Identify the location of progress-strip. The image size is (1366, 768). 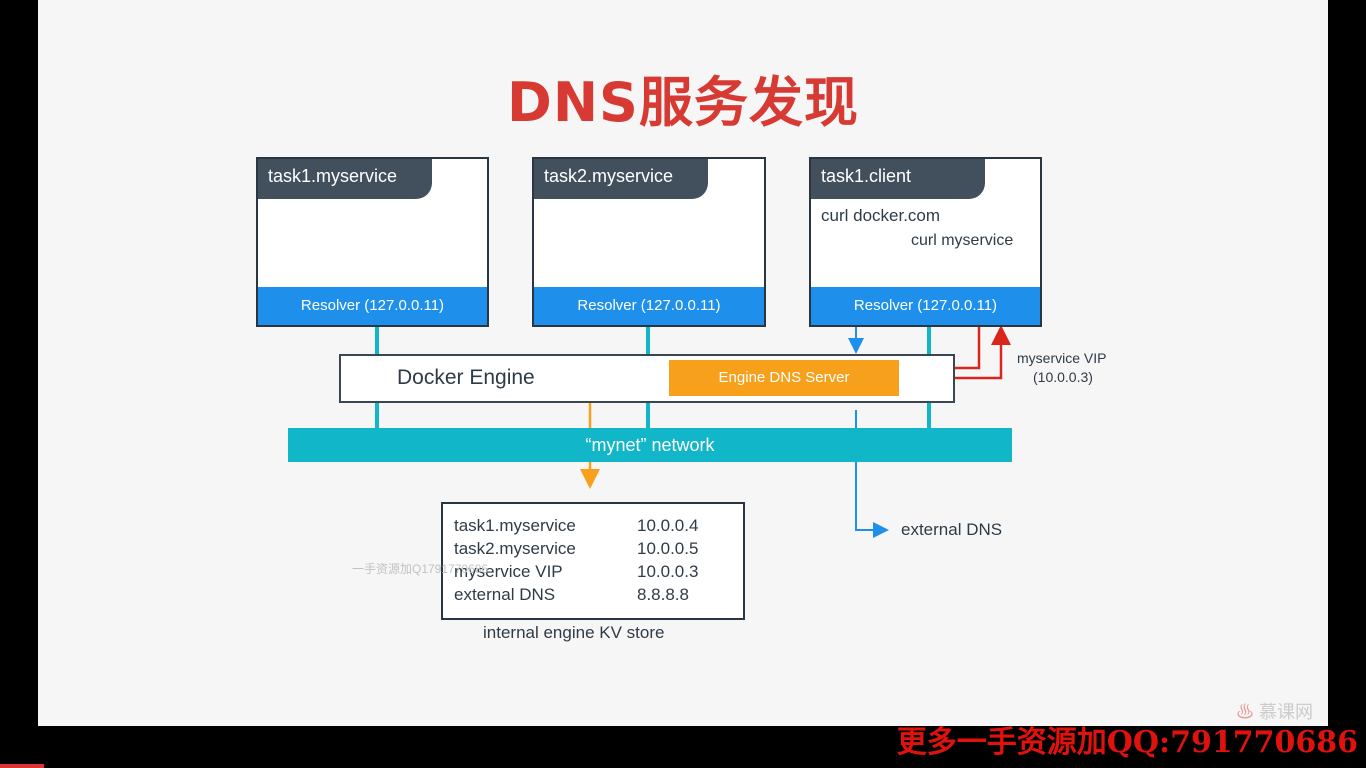
(22, 766).